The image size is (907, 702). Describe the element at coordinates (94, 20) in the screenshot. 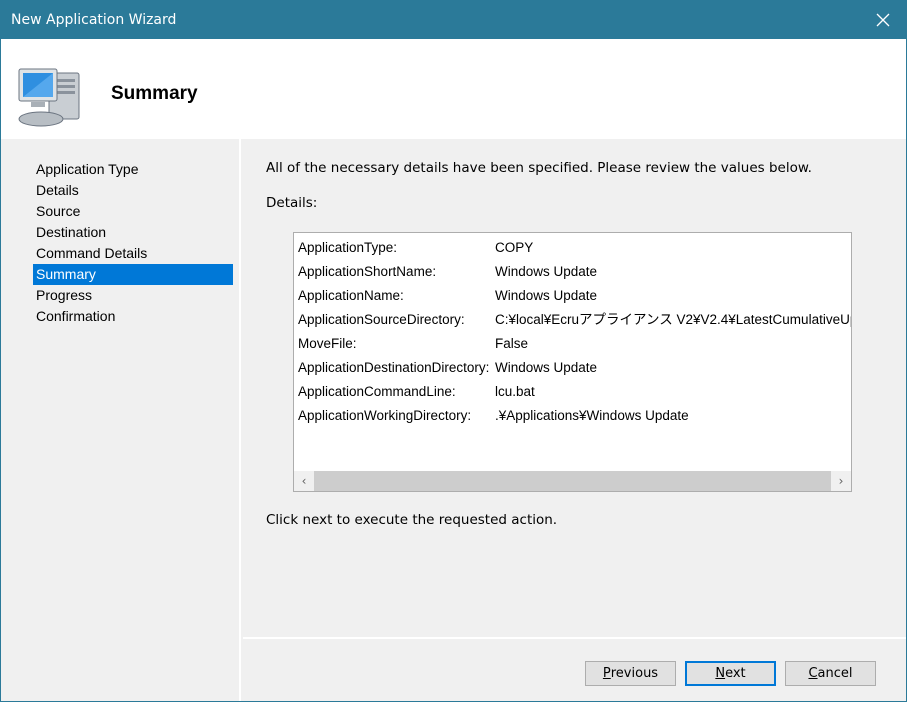

I see `window-title: New Application Wizard` at that location.